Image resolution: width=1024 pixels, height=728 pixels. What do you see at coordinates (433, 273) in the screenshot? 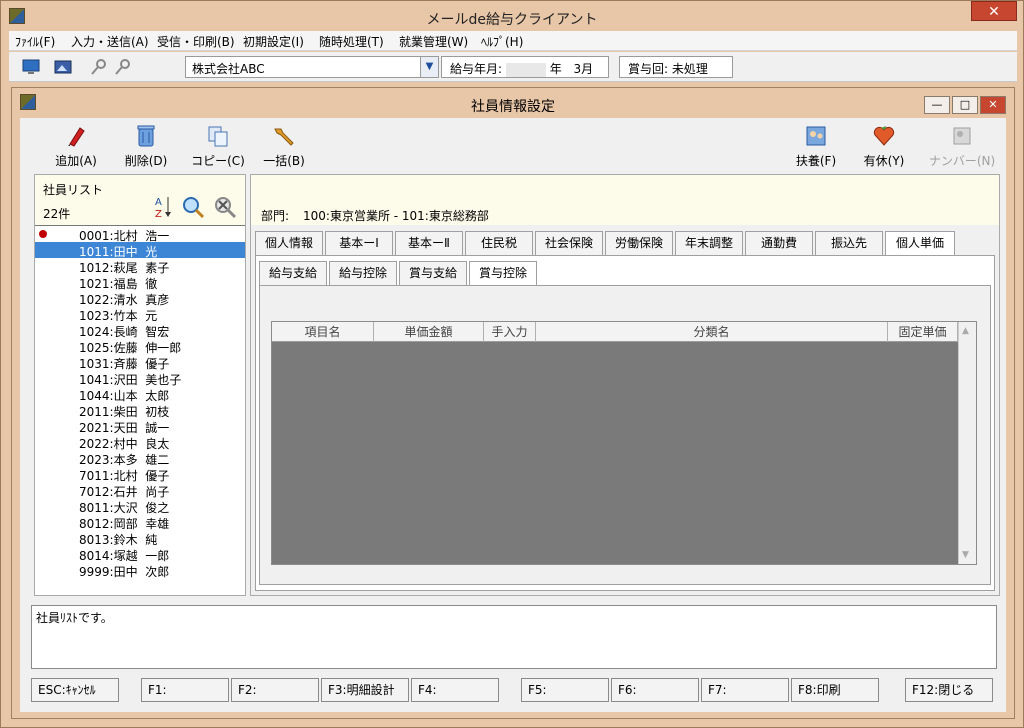
I see `subtab-2: 賞与支給` at bounding box center [433, 273].